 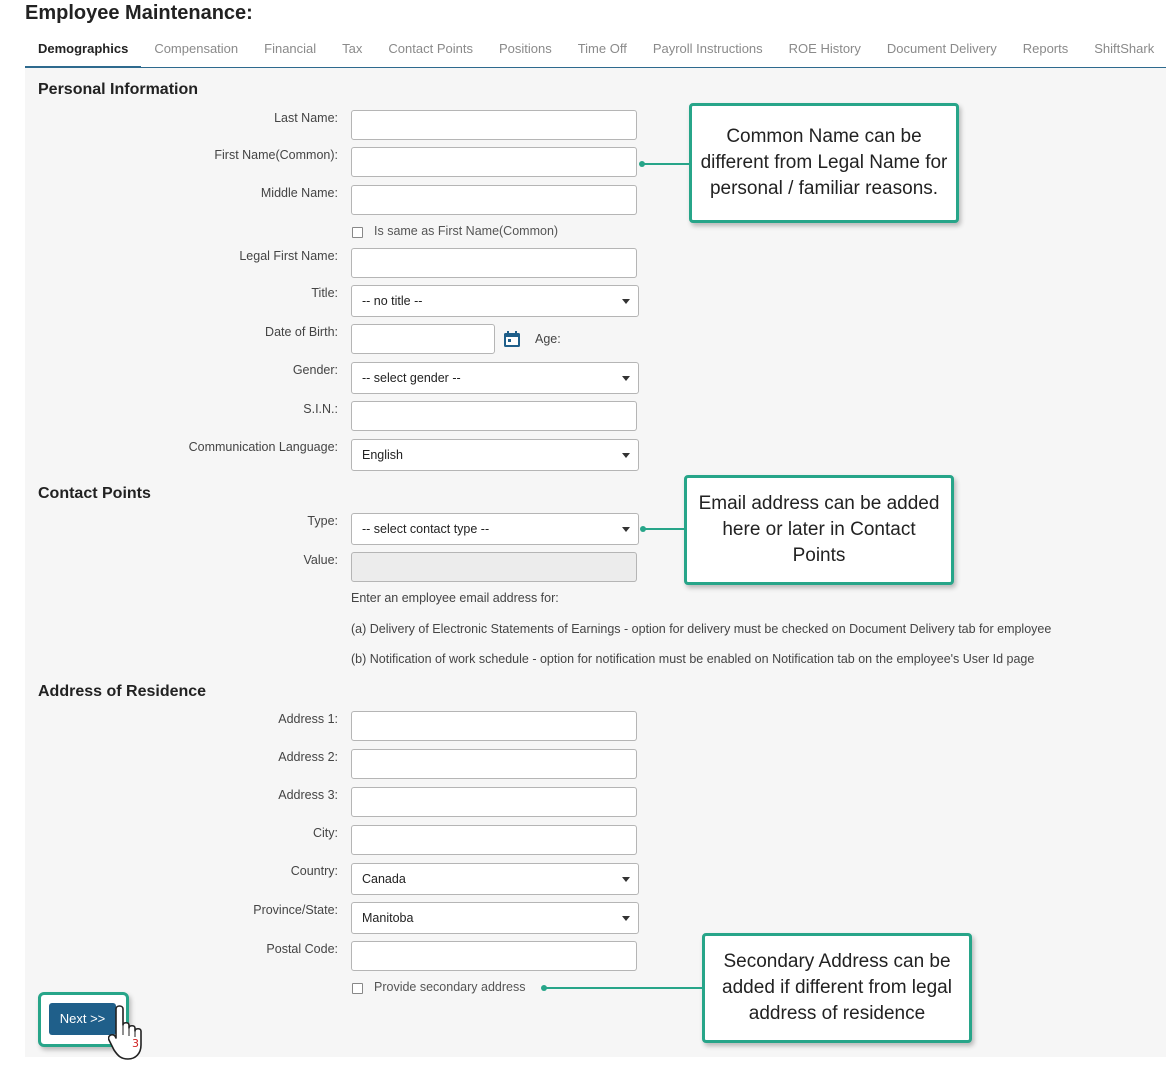 What do you see at coordinates (139, 13) in the screenshot?
I see `page-title: Employee Maintenance:` at bounding box center [139, 13].